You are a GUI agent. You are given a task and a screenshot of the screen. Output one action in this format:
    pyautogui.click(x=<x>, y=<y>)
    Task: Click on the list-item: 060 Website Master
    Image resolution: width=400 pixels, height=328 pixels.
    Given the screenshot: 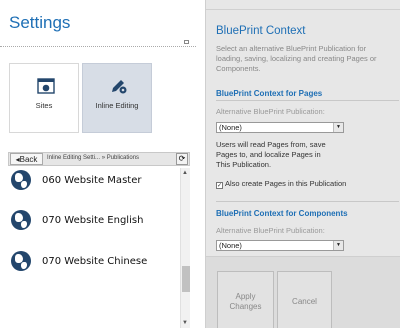 What is the action you would take?
    pyautogui.click(x=94, y=183)
    